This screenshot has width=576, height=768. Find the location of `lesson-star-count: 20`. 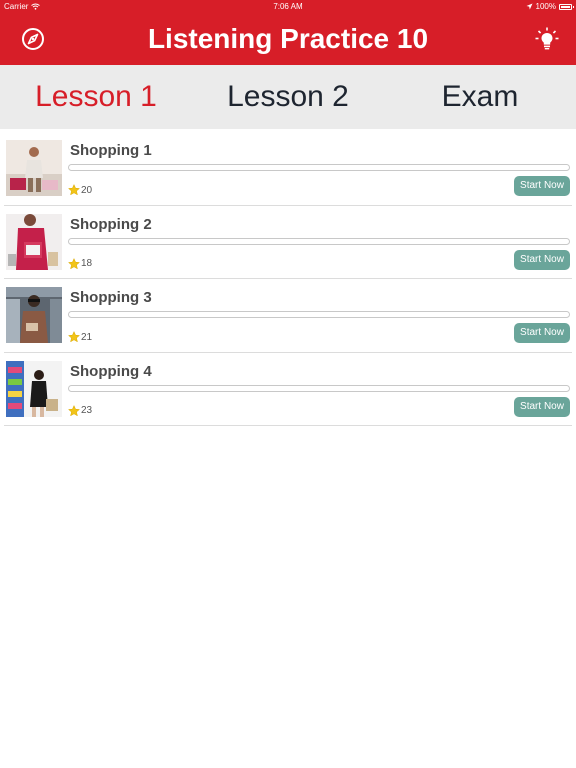

lesson-star-count: 20 is located at coordinates (80, 190).